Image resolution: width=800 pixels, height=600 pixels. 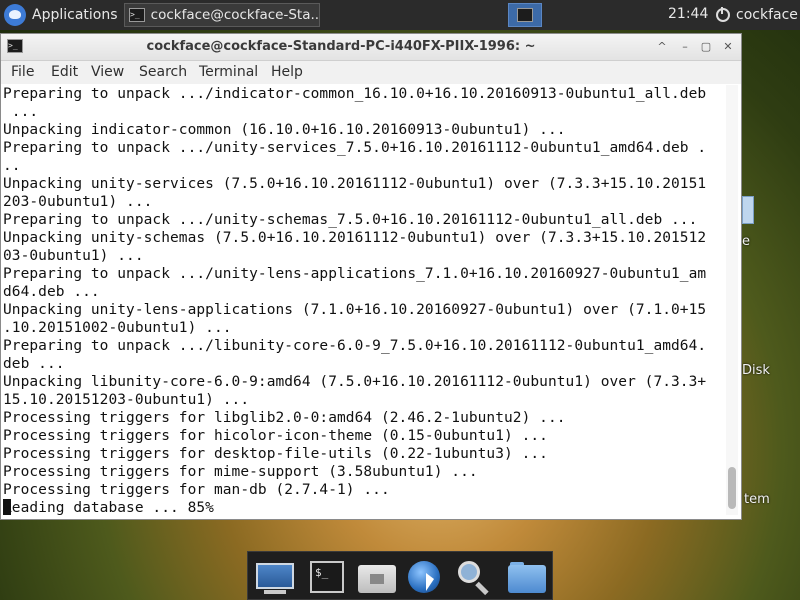 What do you see at coordinates (474, 577) in the screenshot?
I see `app-finder-icon` at bounding box center [474, 577].